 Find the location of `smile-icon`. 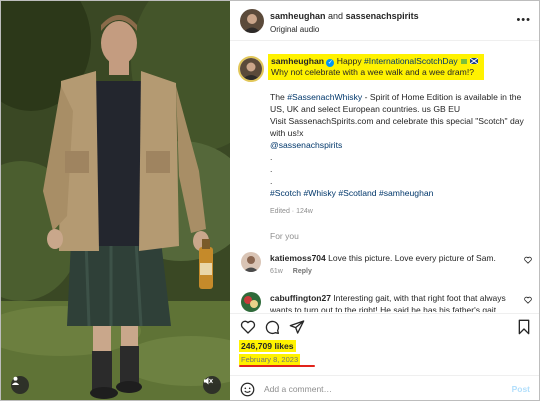

smile-icon is located at coordinates (247, 389).